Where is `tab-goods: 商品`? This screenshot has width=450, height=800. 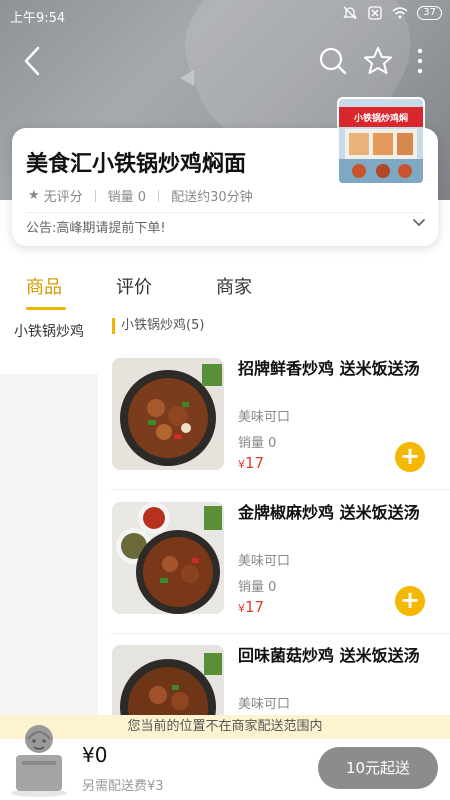
tab-goods: 商品 is located at coordinates (44, 286).